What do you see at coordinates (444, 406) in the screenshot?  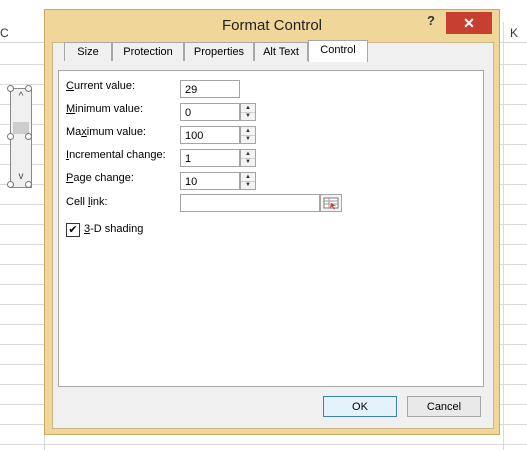 I see `cancel-button: Cancel` at bounding box center [444, 406].